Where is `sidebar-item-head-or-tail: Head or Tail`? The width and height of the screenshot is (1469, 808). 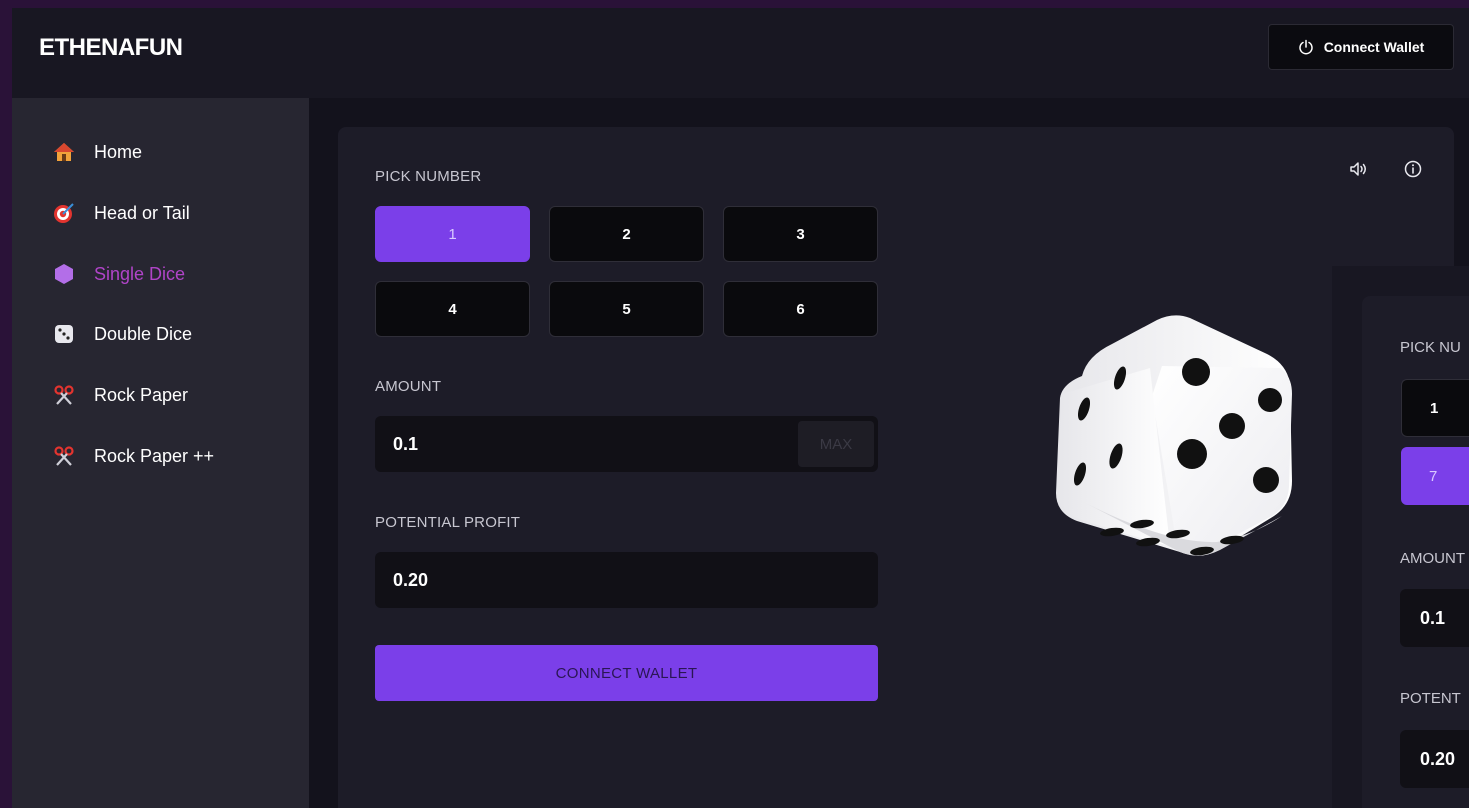 sidebar-item-head-or-tail: Head or Tail is located at coordinates (121, 213).